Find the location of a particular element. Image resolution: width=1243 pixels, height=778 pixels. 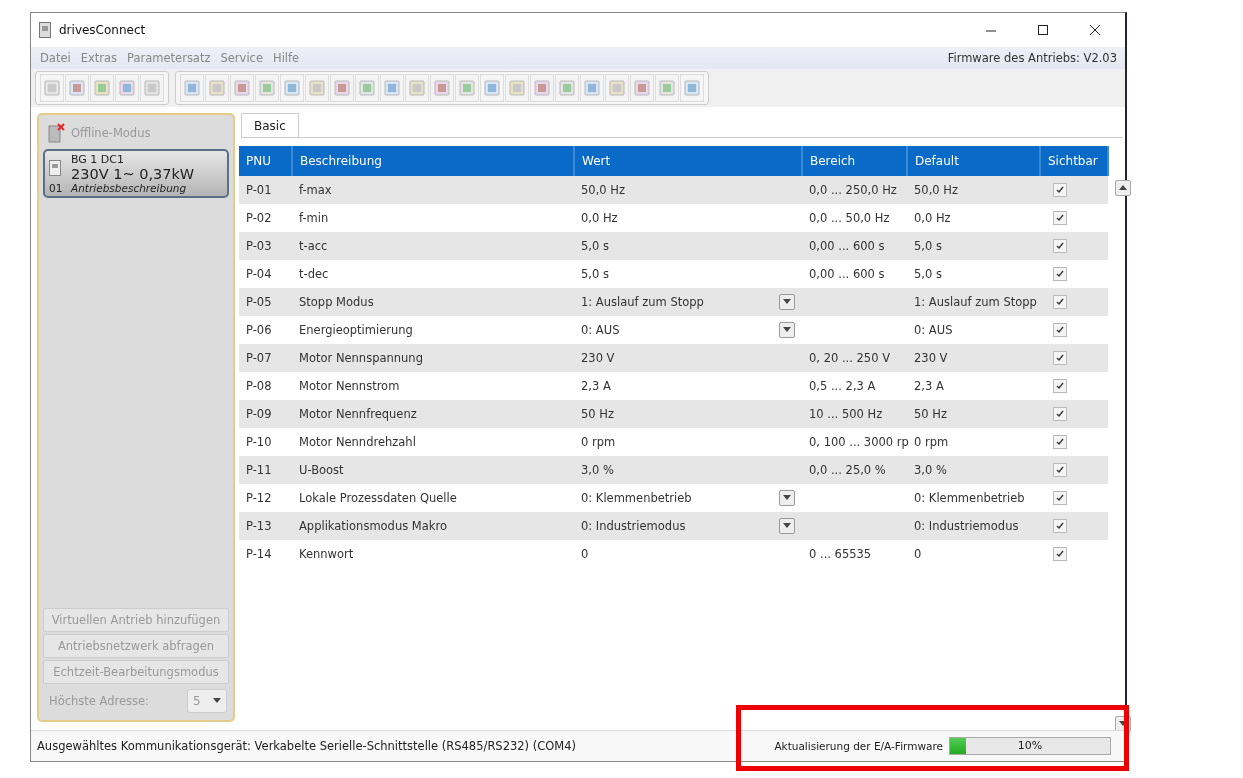

column-header: Beschreibung is located at coordinates (433, 161).